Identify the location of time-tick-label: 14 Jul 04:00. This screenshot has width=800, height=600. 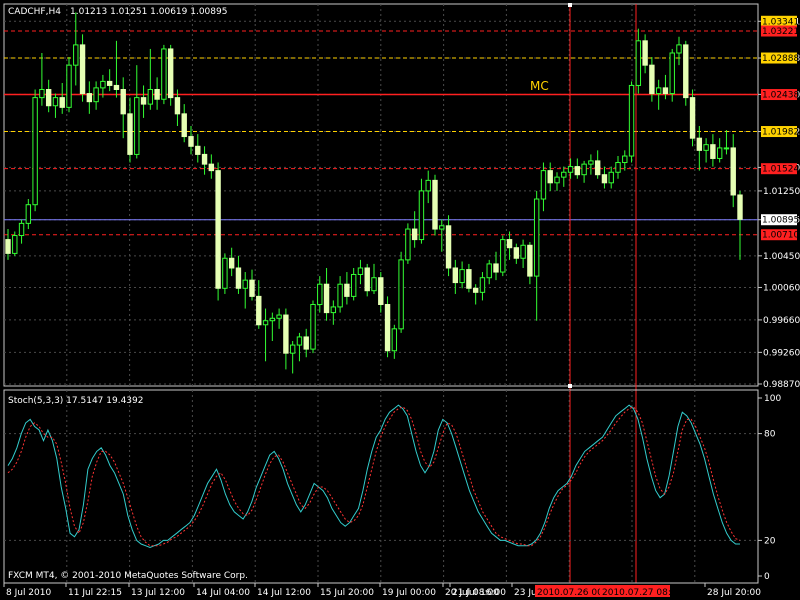
(223, 593).